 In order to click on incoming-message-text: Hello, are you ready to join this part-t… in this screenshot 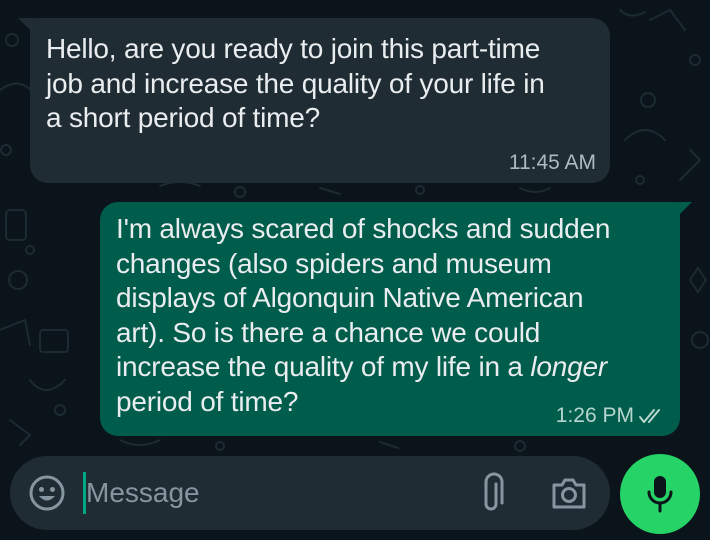, I will do `click(295, 83)`.